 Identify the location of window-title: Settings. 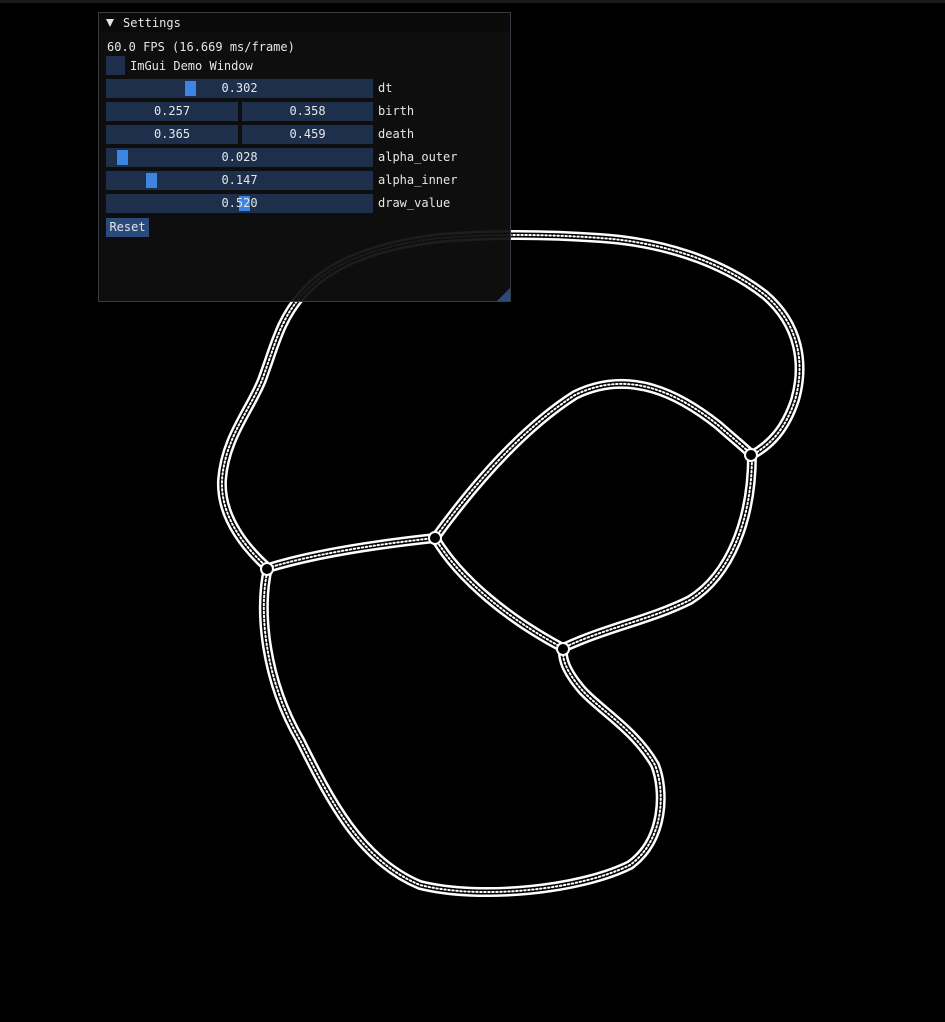
(152, 22).